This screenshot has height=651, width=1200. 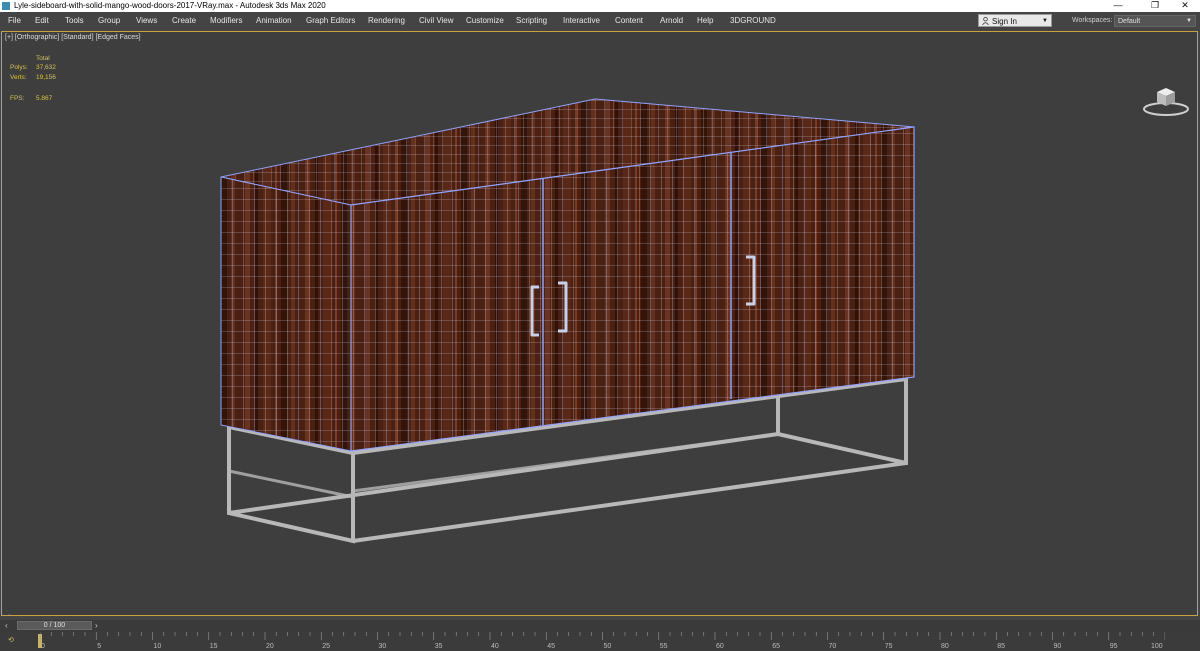 What do you see at coordinates (1166, 100) in the screenshot?
I see `viewcube-icon` at bounding box center [1166, 100].